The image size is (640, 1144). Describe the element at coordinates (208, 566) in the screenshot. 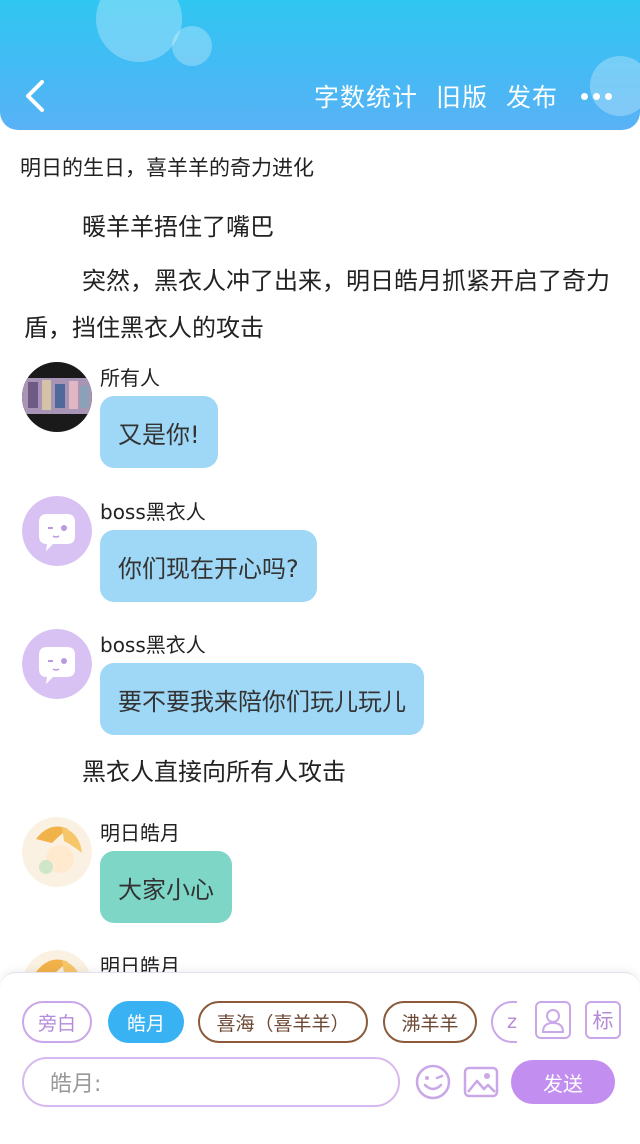

I see `message-bubble: 你们现在开心吗?` at that location.